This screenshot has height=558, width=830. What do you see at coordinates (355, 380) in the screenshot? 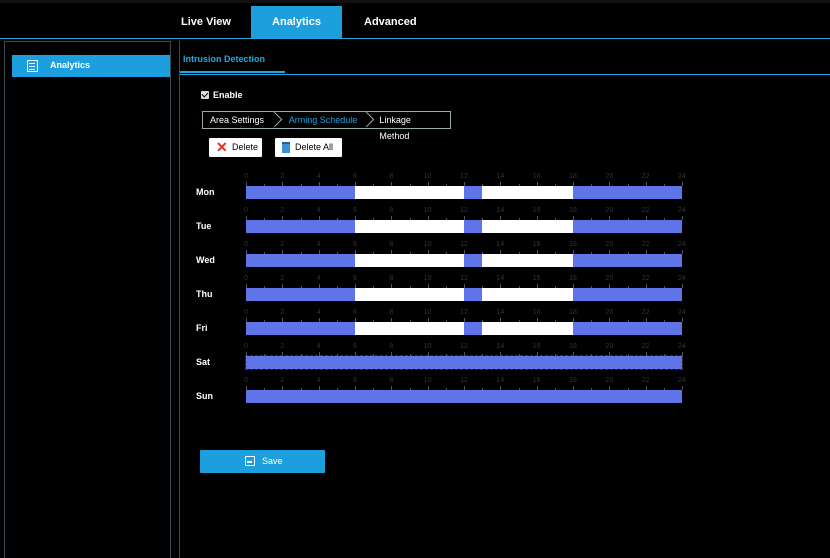
I see `hour-tick-label: 6` at bounding box center [355, 380].